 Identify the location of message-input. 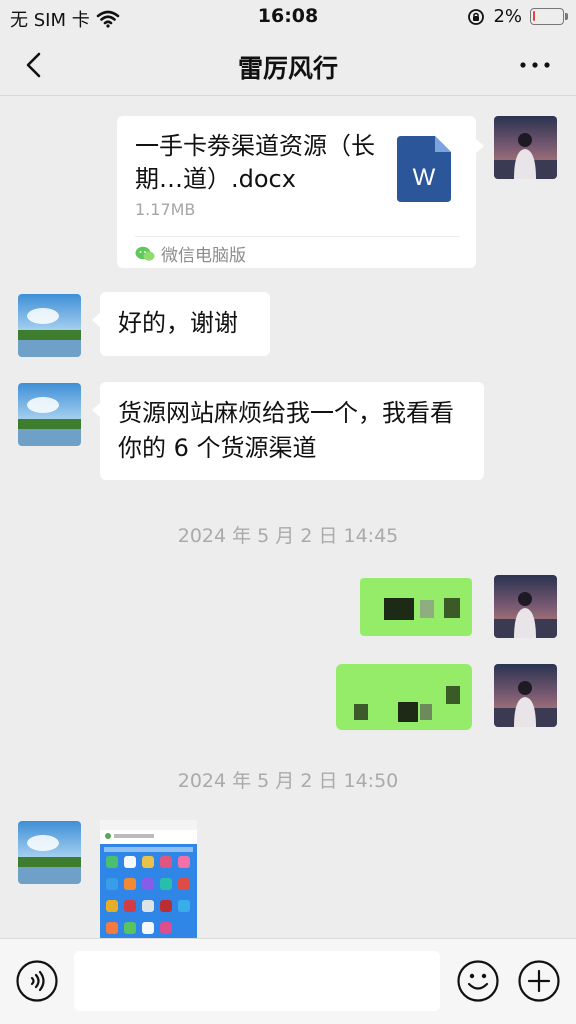
(257, 981).